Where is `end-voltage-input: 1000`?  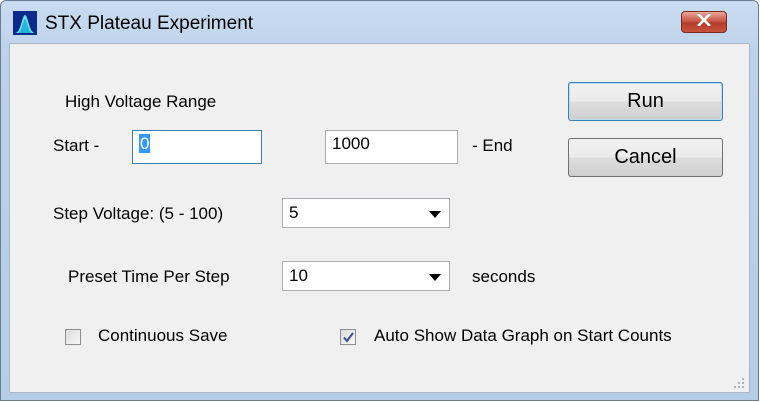 end-voltage-input: 1000 is located at coordinates (391, 147).